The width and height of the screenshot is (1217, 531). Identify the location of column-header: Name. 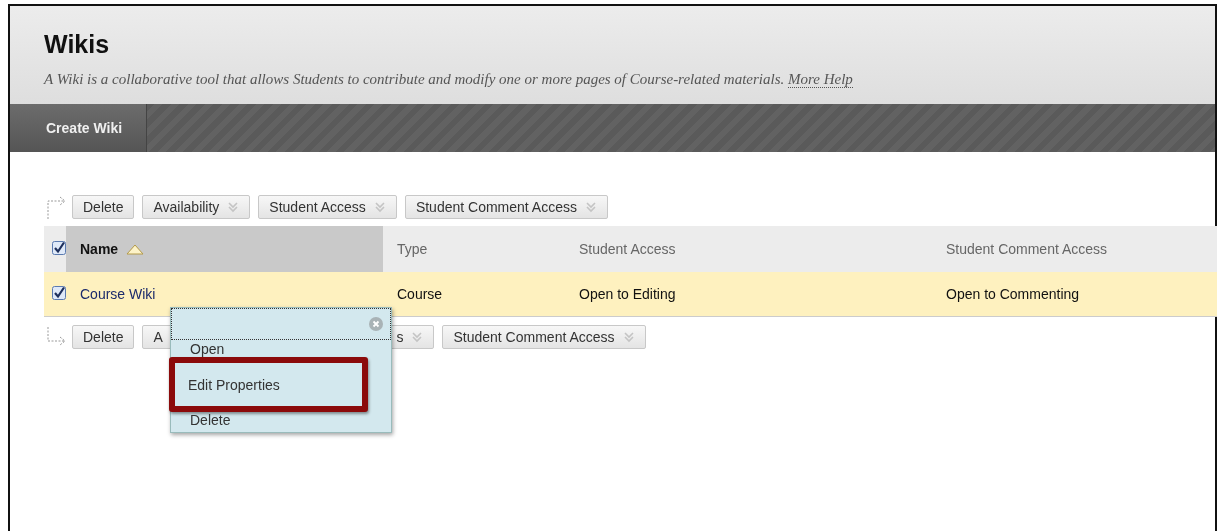
(224, 249).